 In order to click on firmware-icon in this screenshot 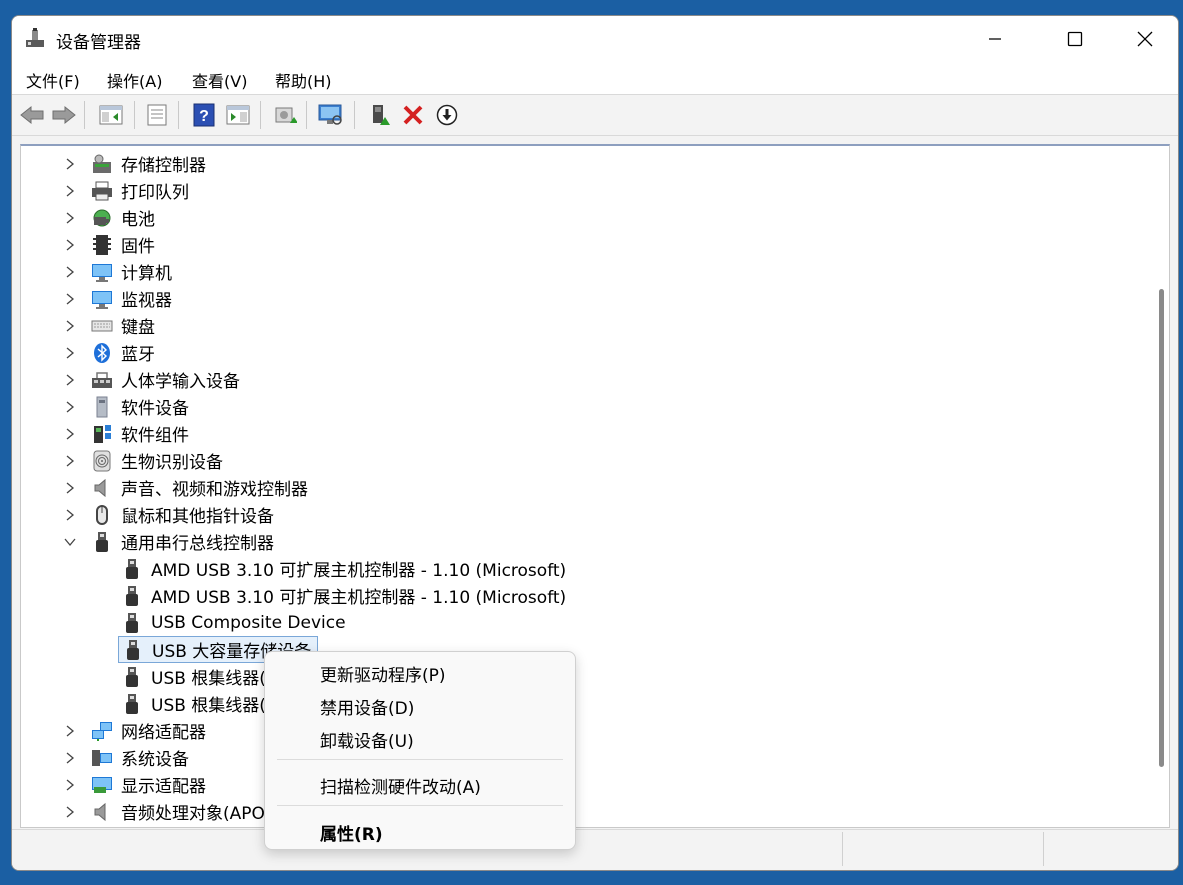, I will do `click(102, 245)`.